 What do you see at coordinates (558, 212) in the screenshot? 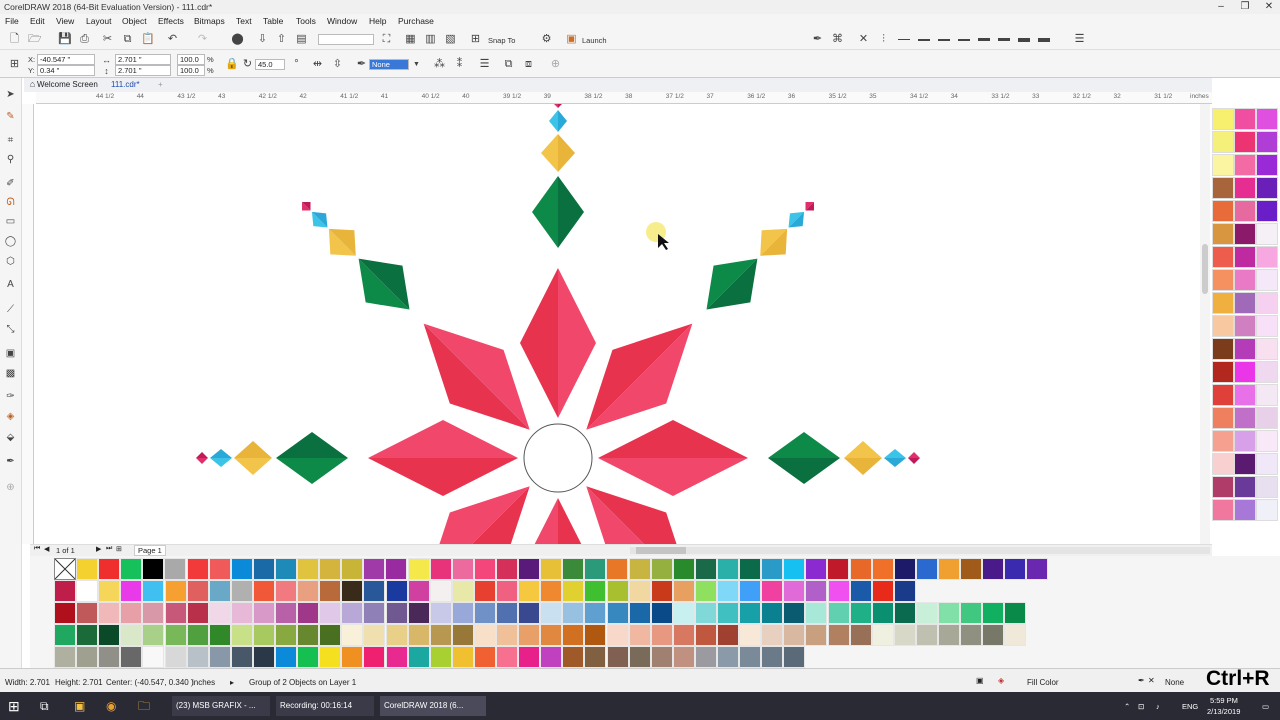
I see `green-diamond` at bounding box center [558, 212].